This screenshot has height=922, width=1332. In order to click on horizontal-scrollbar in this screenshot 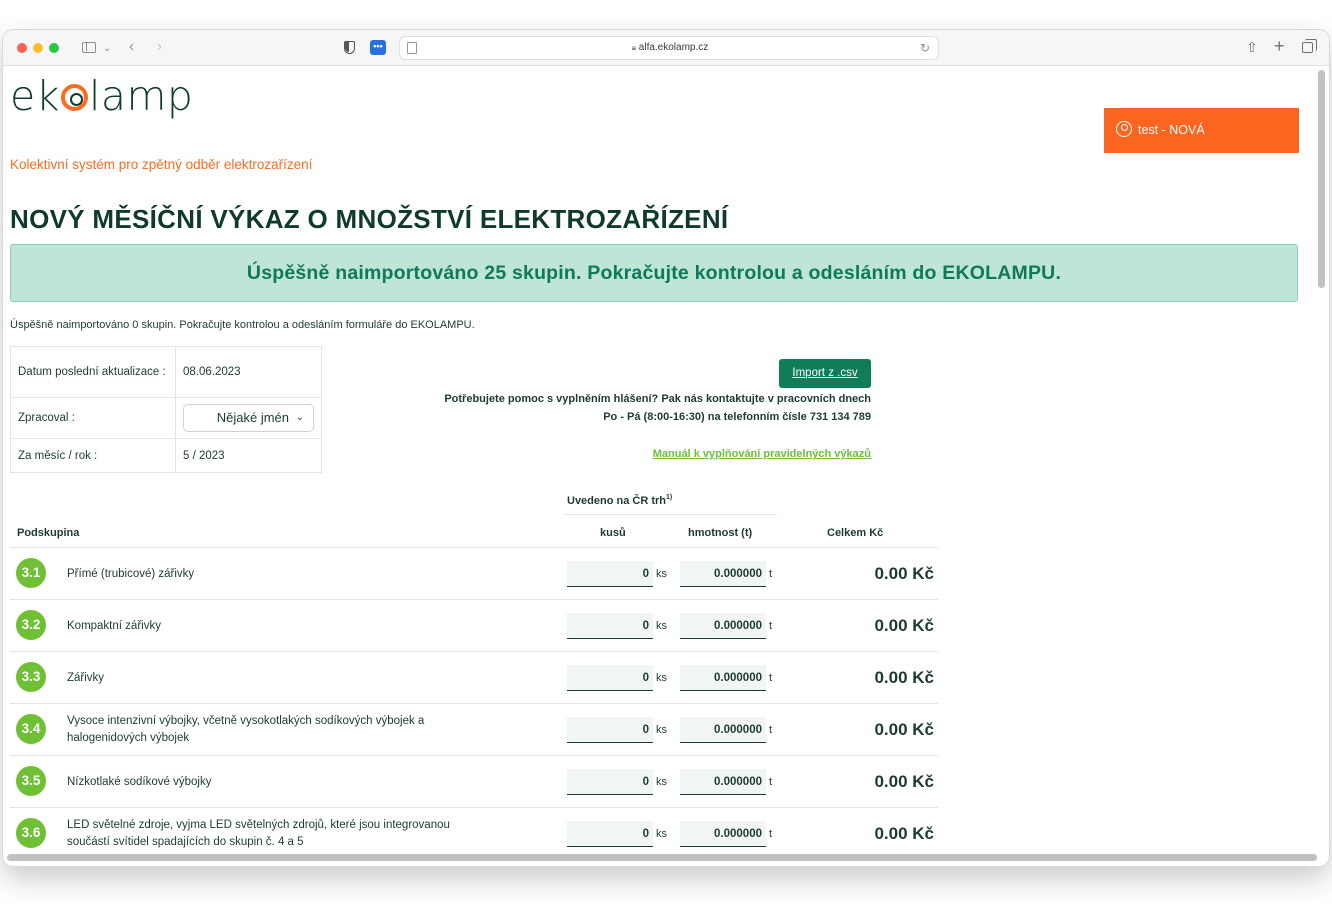, I will do `click(662, 857)`.